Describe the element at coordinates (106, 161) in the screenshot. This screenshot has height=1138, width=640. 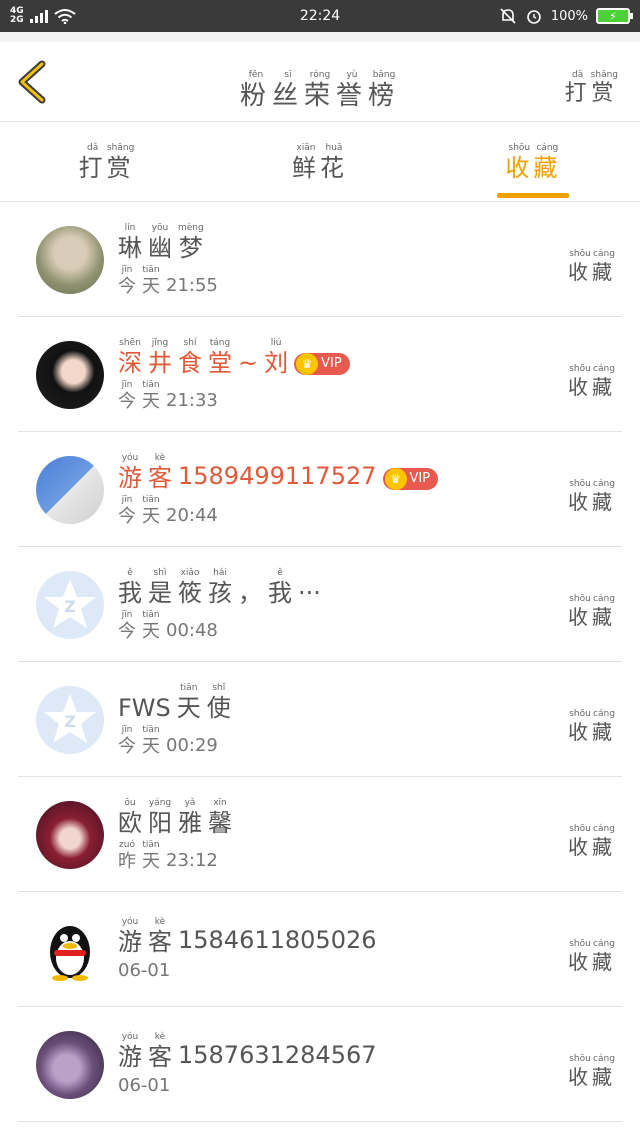
I see `tab-reward: dǎ 打 shǎng 赏` at that location.